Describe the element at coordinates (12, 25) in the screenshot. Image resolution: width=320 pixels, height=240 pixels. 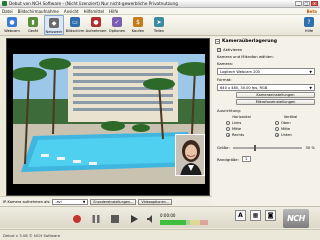
I see `toolbar-button-0: ● Webcam` at that location.